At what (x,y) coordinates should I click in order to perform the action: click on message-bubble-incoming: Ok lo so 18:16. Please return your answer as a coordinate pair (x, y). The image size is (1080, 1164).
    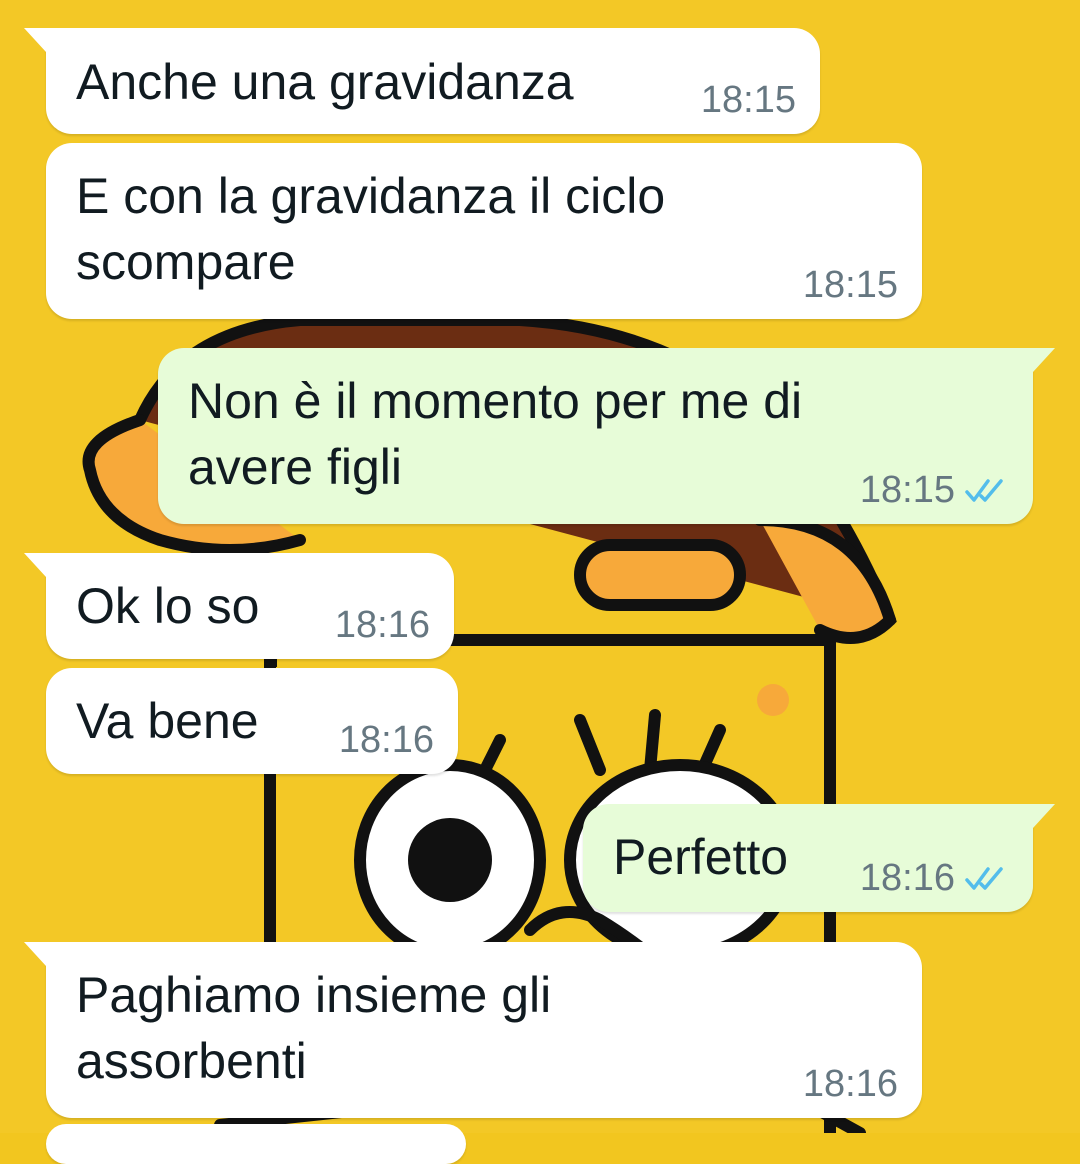
    Looking at the image, I should click on (239, 606).